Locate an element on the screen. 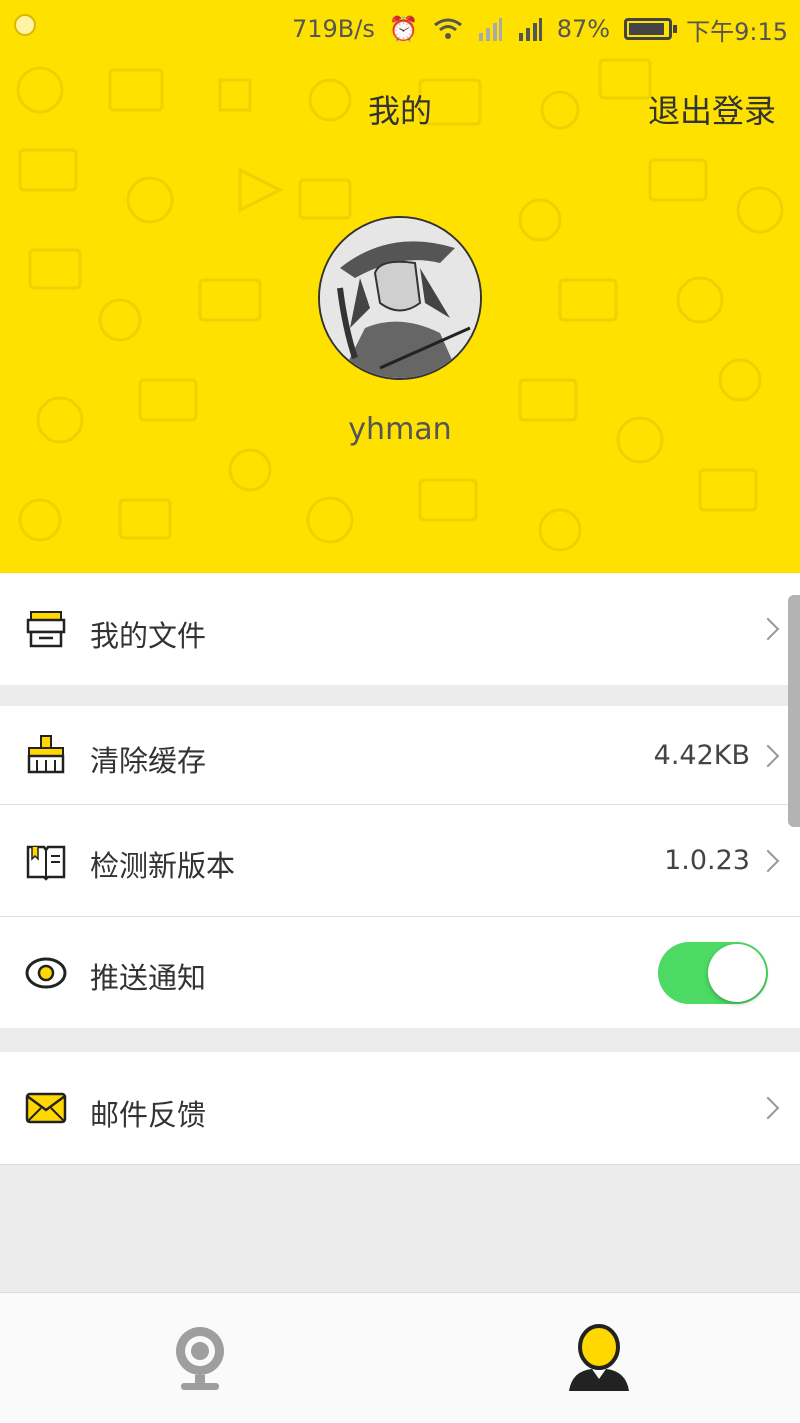 The image size is (800, 1423). push-notification-toggle is located at coordinates (713, 973).